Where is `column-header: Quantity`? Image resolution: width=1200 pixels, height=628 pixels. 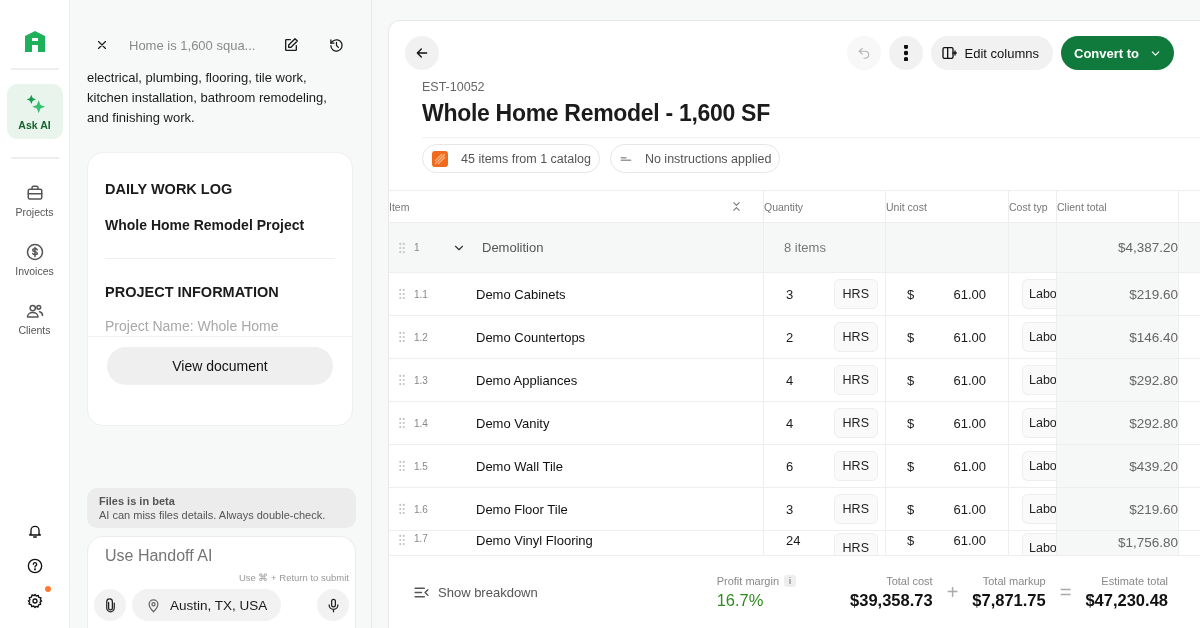 column-header: Quantity is located at coordinates (784, 206).